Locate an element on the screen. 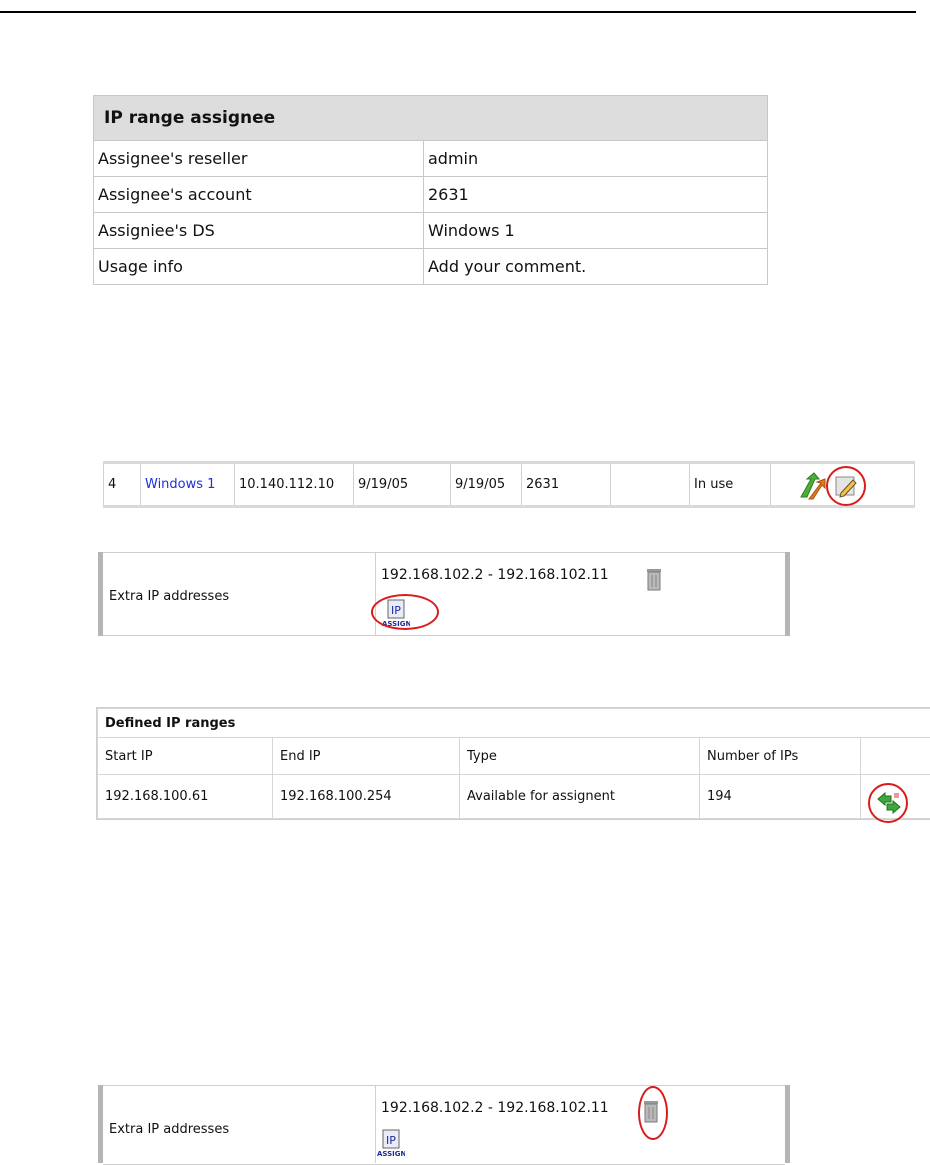 The image size is (930, 1165). table-row: Assignee's reseller admin is located at coordinates (431, 159).